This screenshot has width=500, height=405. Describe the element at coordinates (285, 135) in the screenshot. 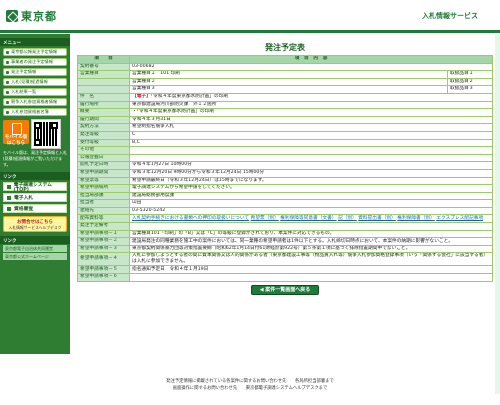

I see `table-row: 発注等級 C` at that location.